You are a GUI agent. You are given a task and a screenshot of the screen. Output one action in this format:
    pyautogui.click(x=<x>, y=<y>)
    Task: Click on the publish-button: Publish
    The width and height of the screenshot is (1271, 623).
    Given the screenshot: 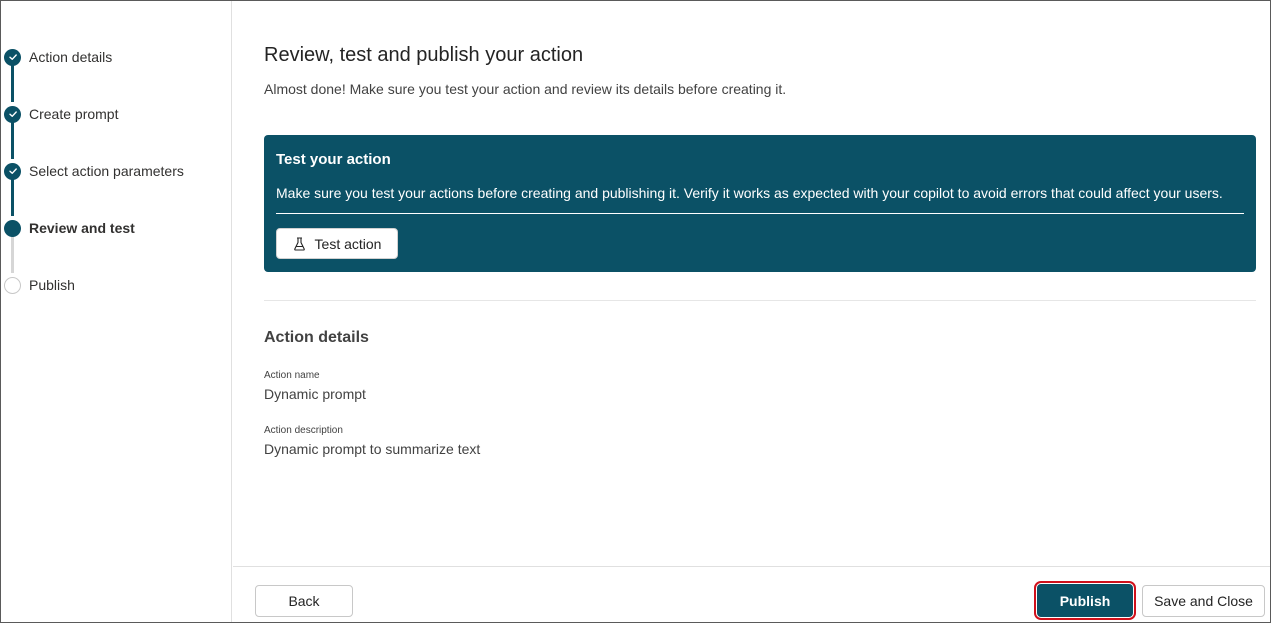 What is the action you would take?
    pyautogui.click(x=1085, y=600)
    